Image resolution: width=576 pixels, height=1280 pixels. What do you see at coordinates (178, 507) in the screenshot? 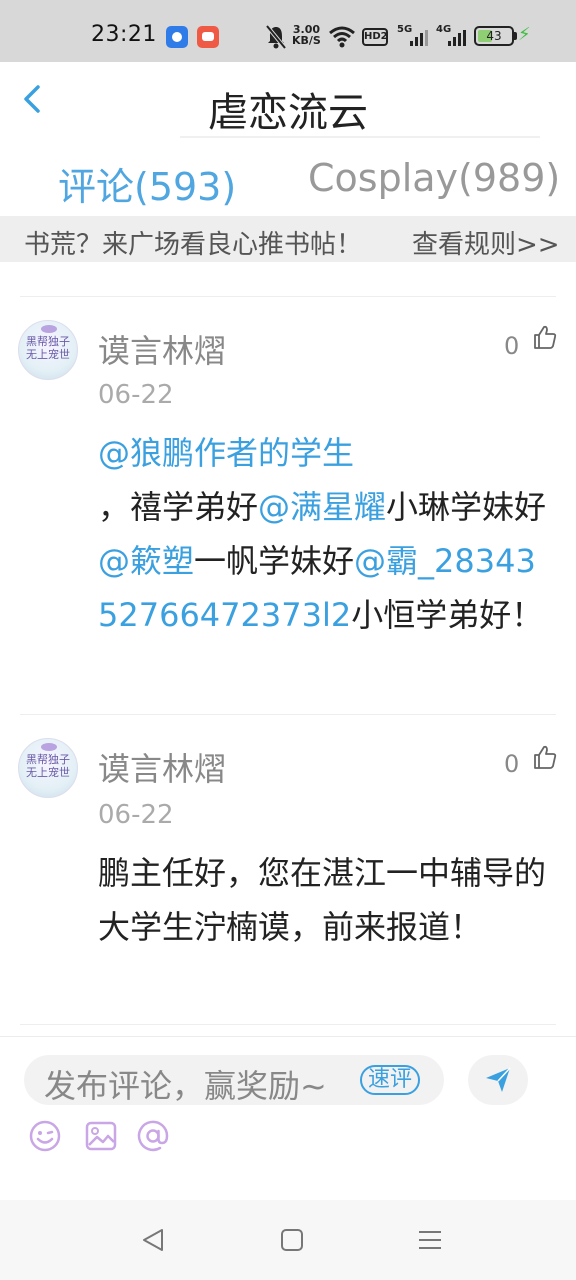
I see `comment-text: ，禧学弟好` at bounding box center [178, 507].